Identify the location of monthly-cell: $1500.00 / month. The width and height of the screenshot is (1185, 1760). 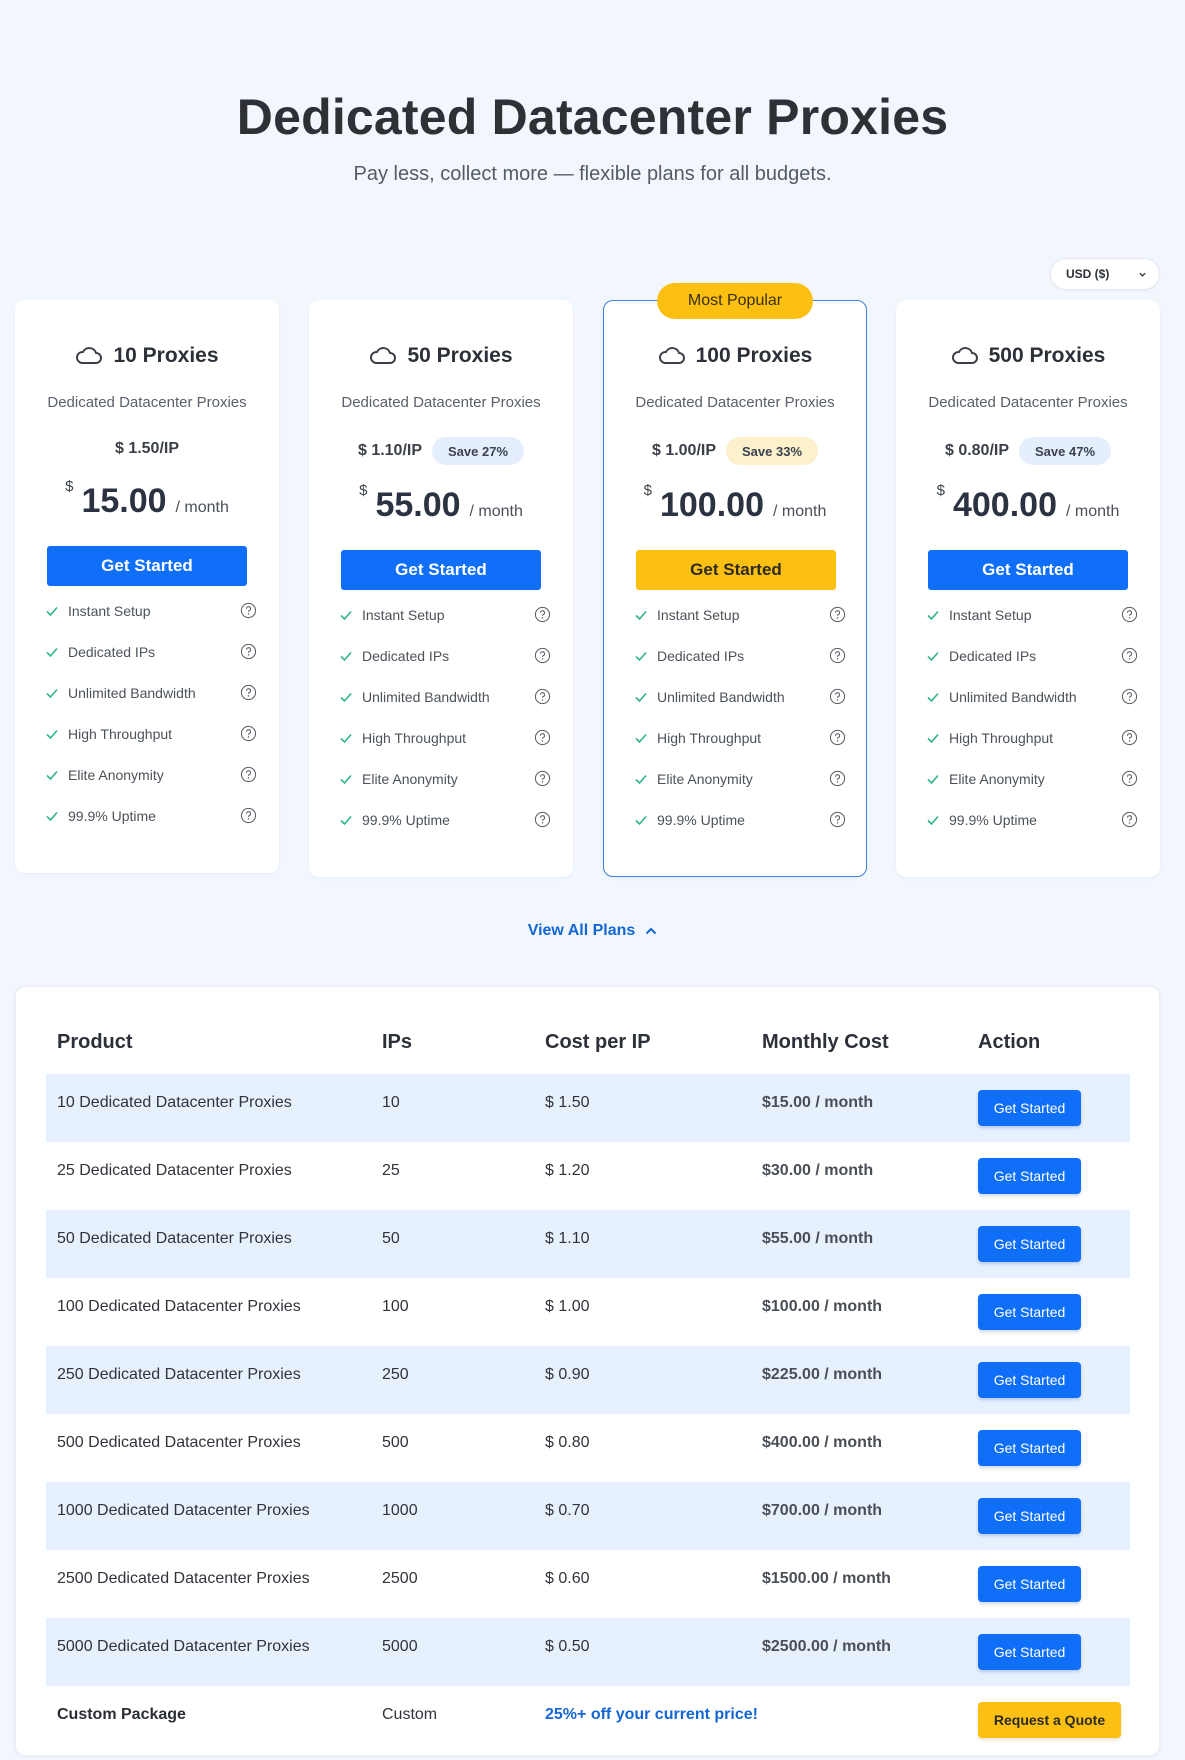
(826, 1578).